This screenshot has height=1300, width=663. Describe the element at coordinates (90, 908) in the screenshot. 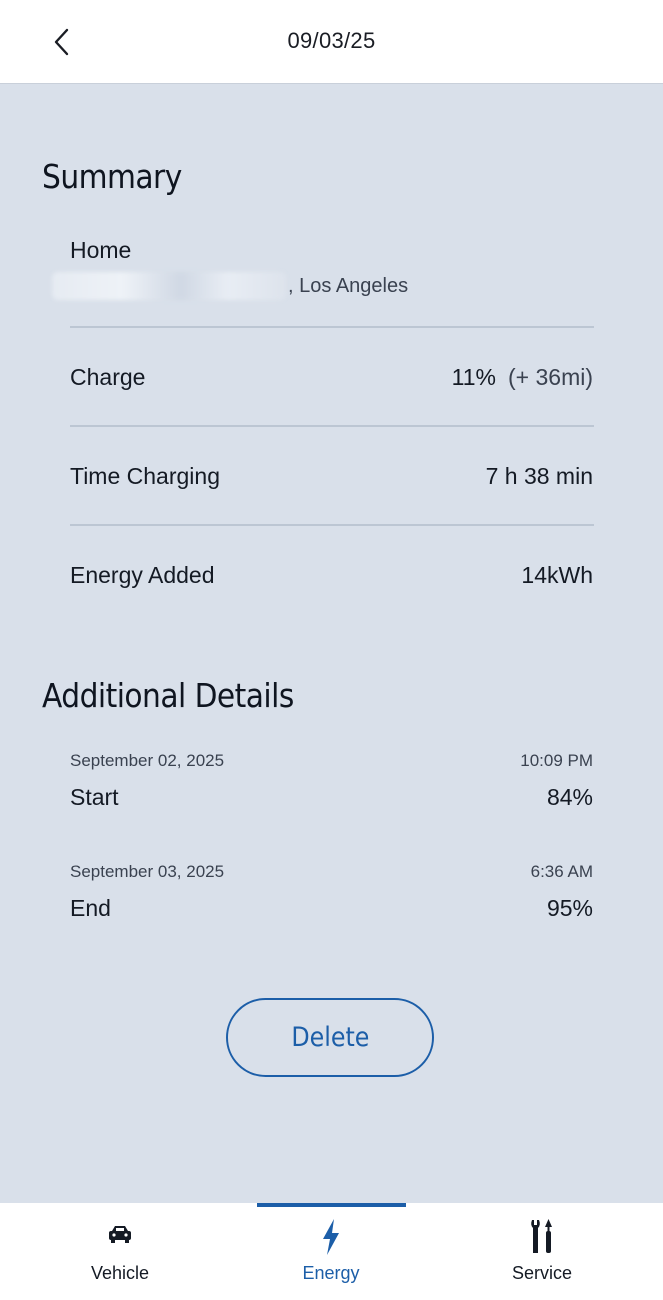

I see `end-label: End` at that location.